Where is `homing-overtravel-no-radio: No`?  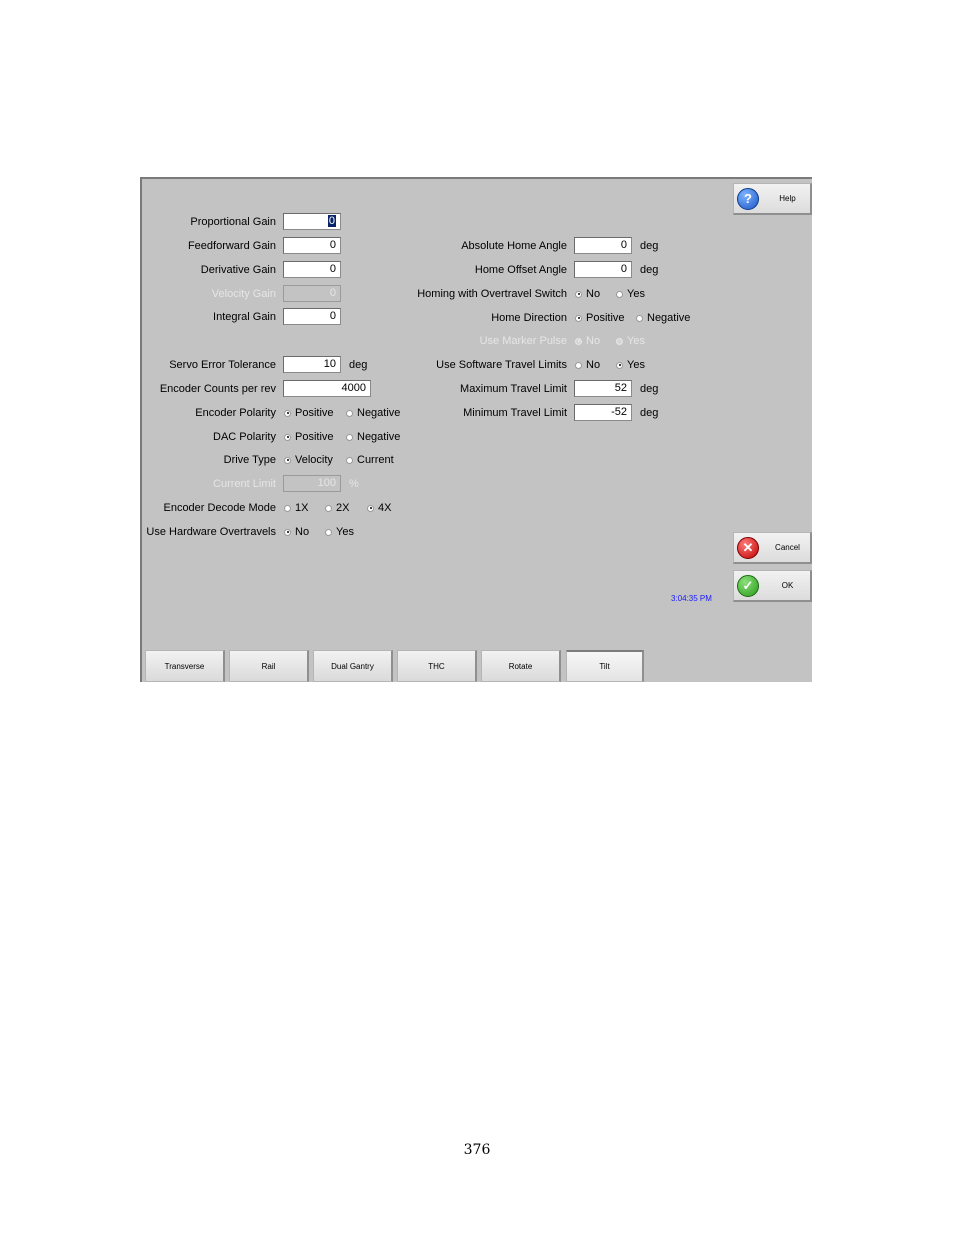
homing-overtravel-no-radio: No is located at coordinates (587, 294).